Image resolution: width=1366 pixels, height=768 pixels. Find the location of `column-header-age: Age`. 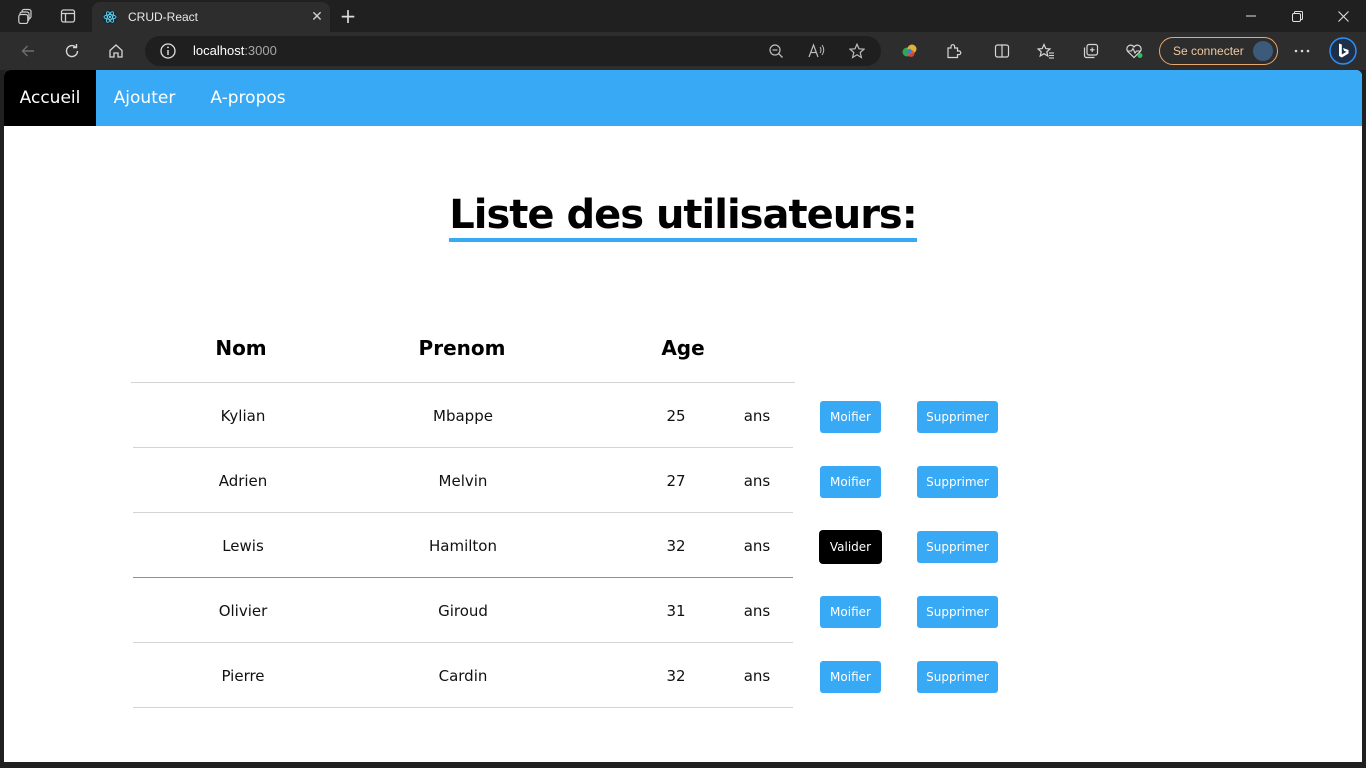

column-header-age: Age is located at coordinates (683, 348).